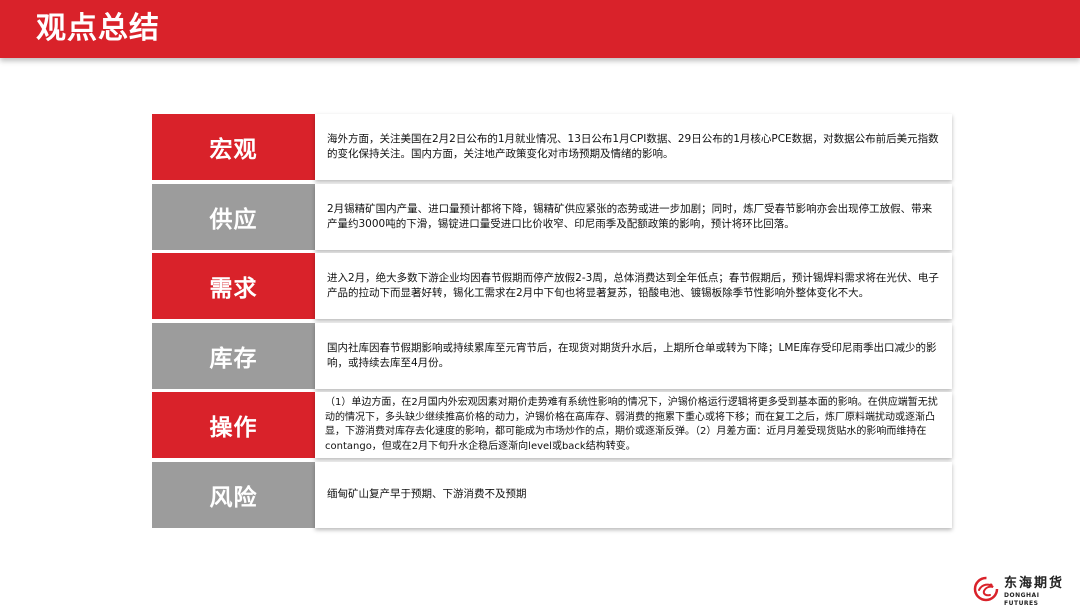 This screenshot has width=1080, height=608. What do you see at coordinates (233, 355) in the screenshot?
I see `row-label-inventory: 库存` at bounding box center [233, 355].